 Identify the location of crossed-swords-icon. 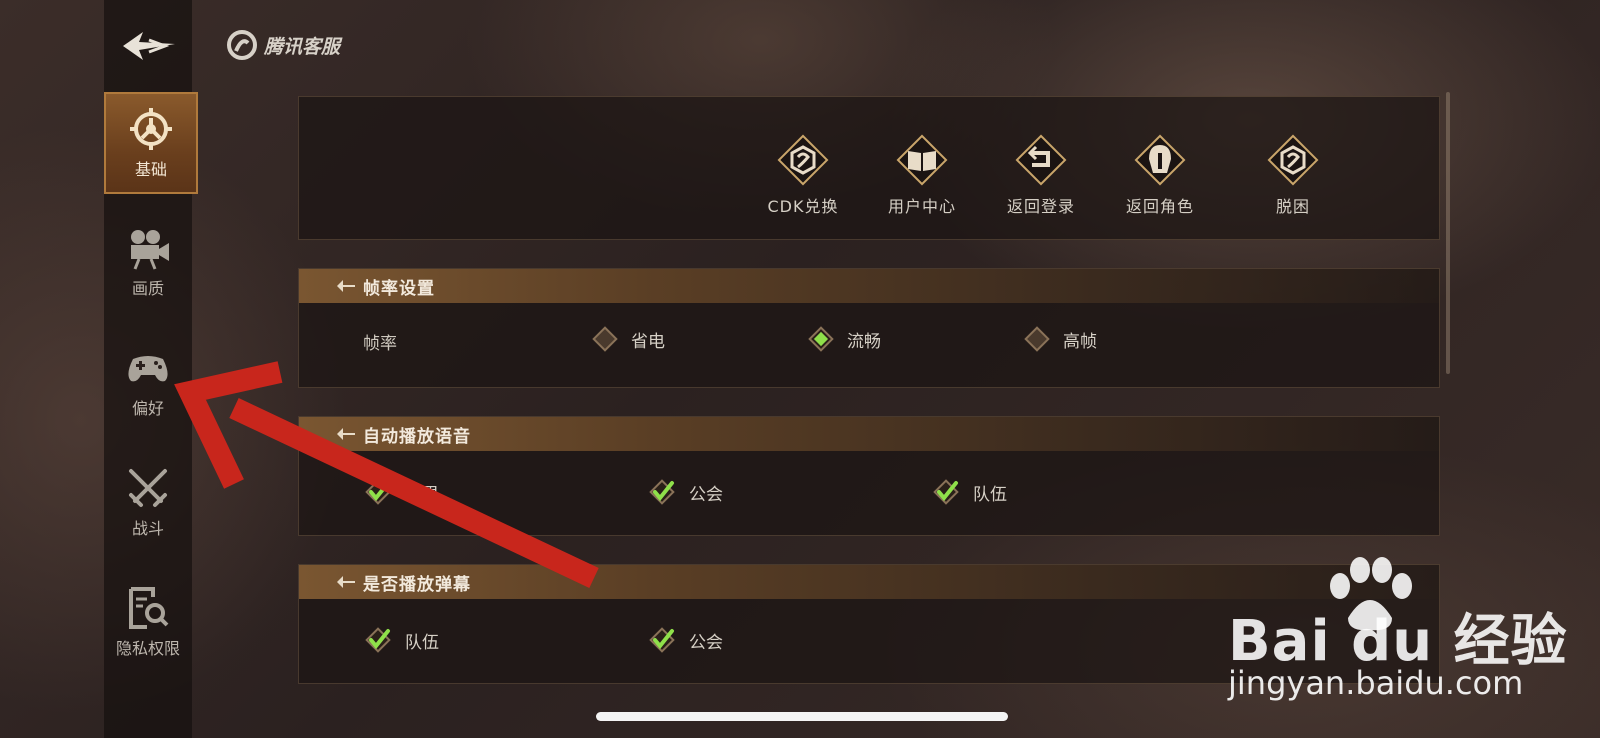
(148, 488).